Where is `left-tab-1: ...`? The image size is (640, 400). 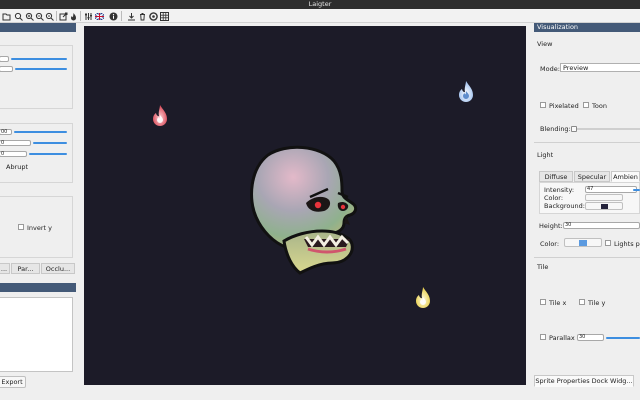
left-tab-1: ... is located at coordinates (5, 268).